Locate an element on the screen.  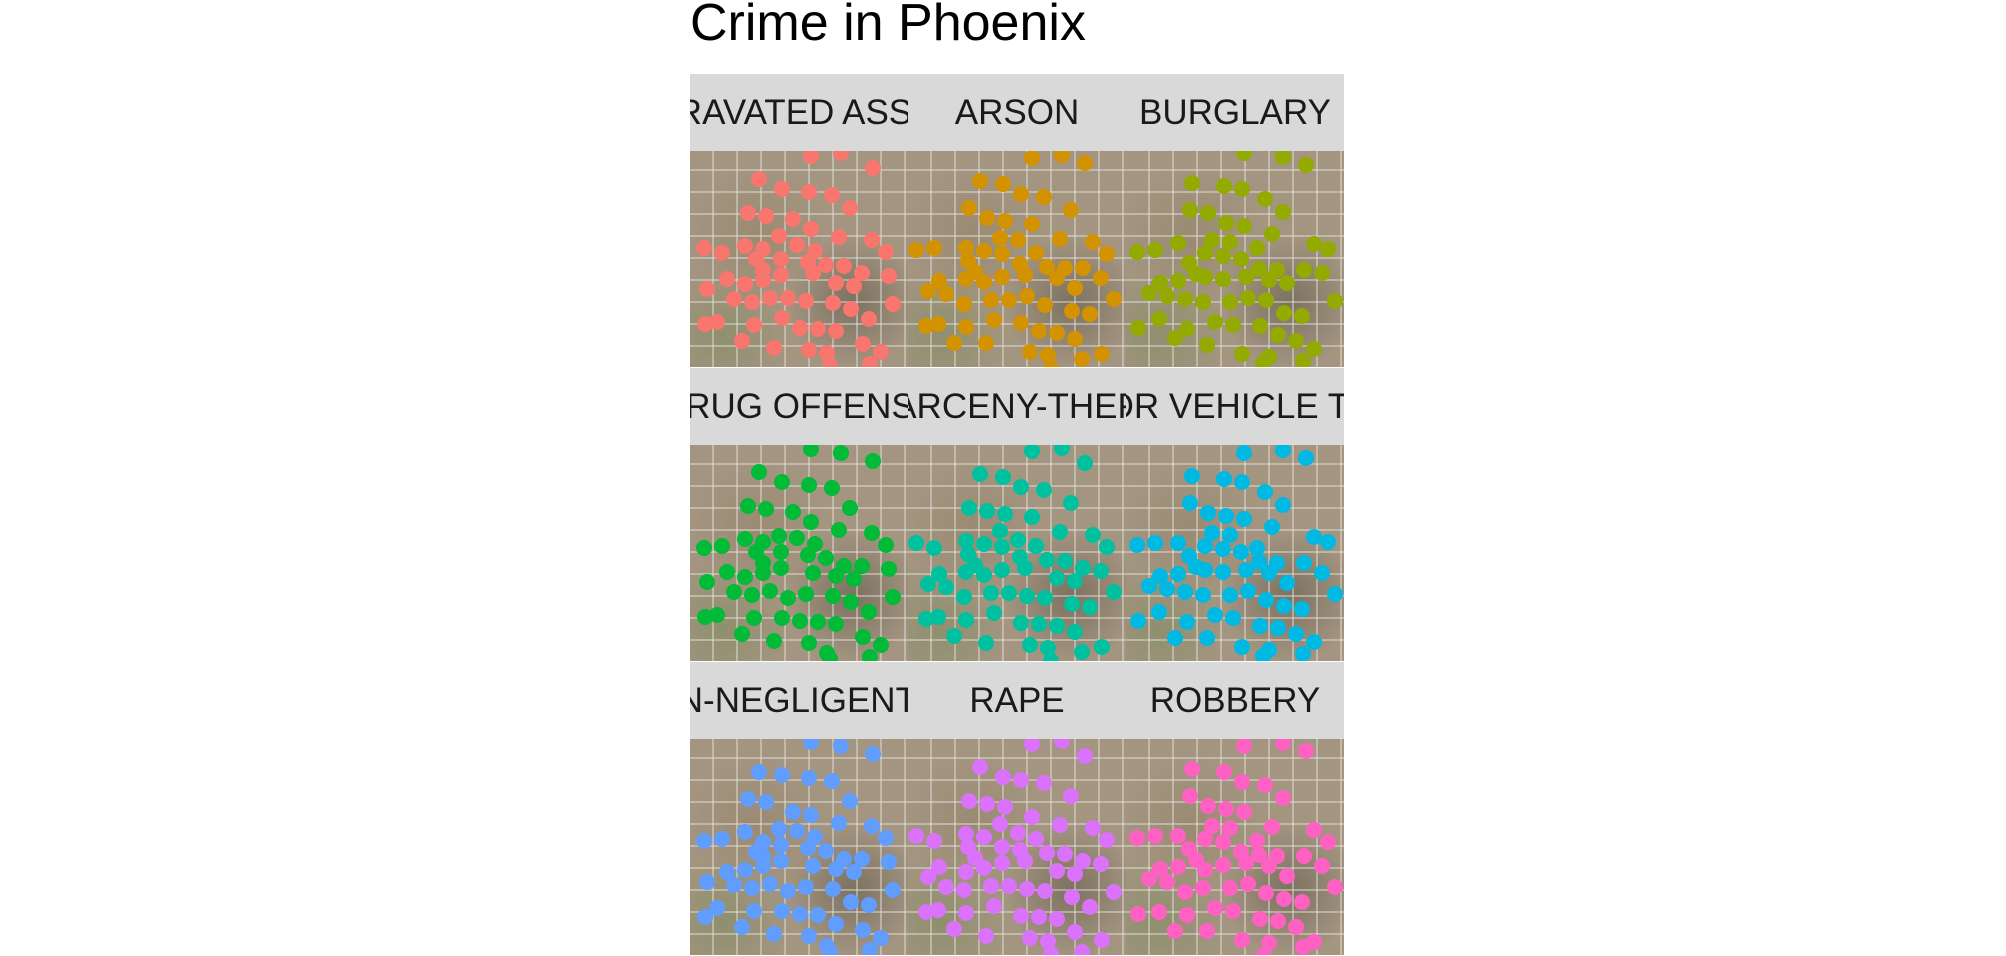
map-title: Crime in Phoenix is located at coordinates (888, 26).